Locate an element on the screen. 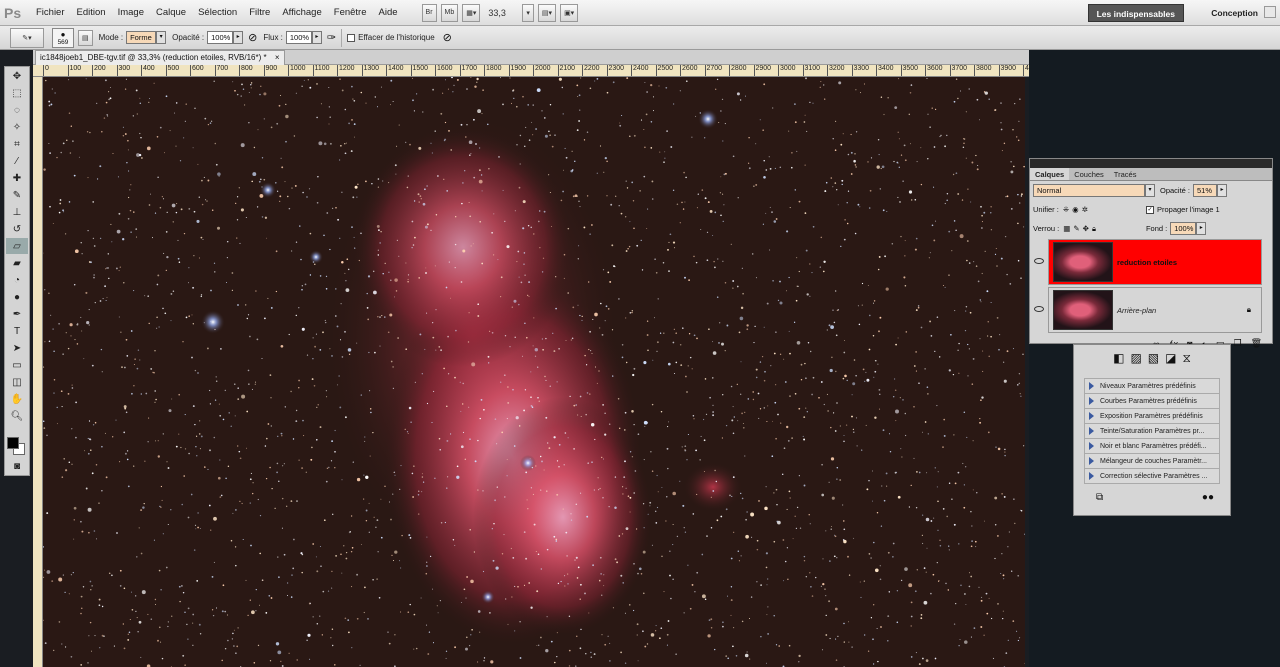 This screenshot has width=1280, height=667. menu-fenetre: Fenêtre is located at coordinates (350, 13).